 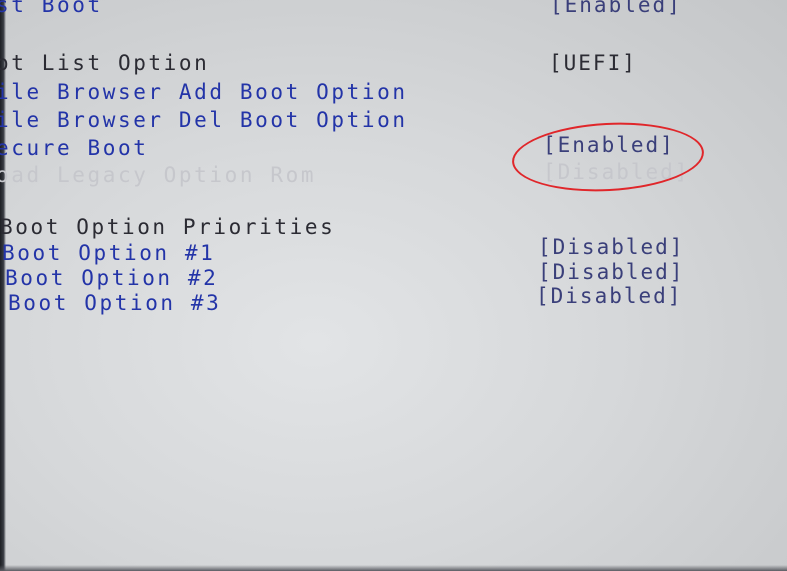 What do you see at coordinates (74, 148) in the screenshot?
I see `setting-label-secure-boot: ecure Boot` at bounding box center [74, 148].